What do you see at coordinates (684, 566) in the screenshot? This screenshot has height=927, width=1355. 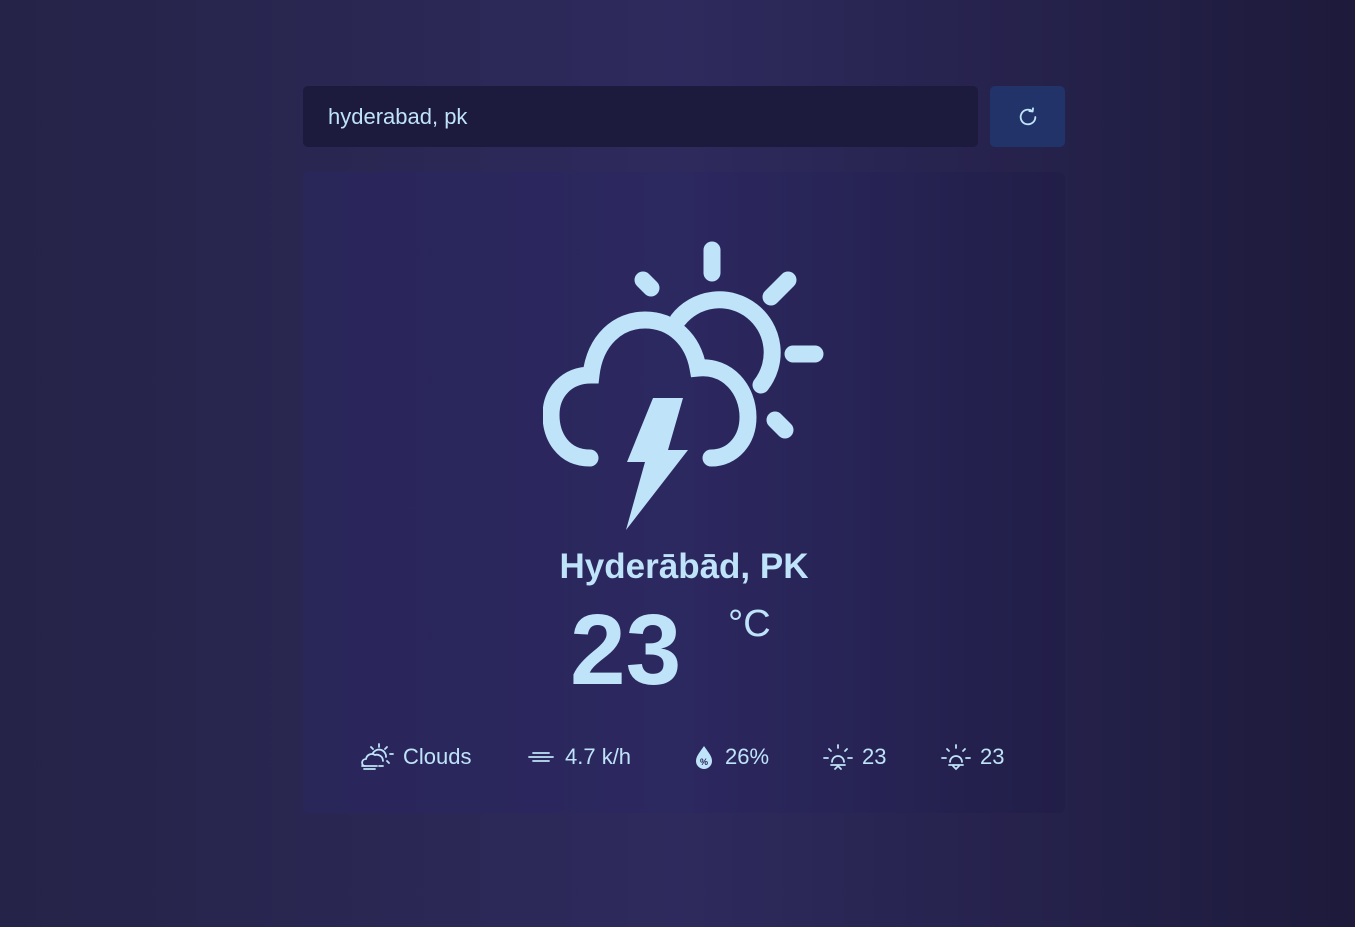 I see `city-name: Hyderābād, PK` at bounding box center [684, 566].